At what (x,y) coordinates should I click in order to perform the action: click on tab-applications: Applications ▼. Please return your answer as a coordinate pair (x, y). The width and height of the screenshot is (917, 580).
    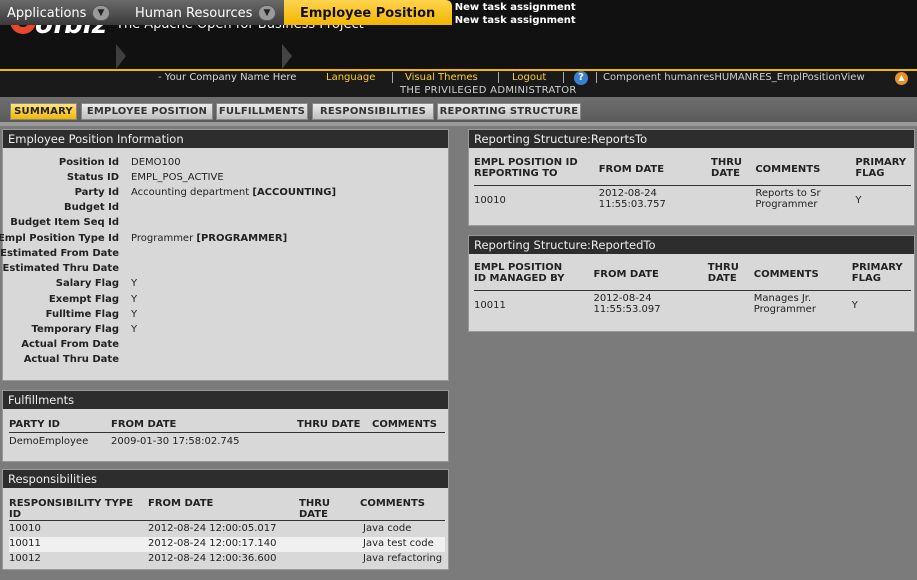
    Looking at the image, I should click on (59, 12).